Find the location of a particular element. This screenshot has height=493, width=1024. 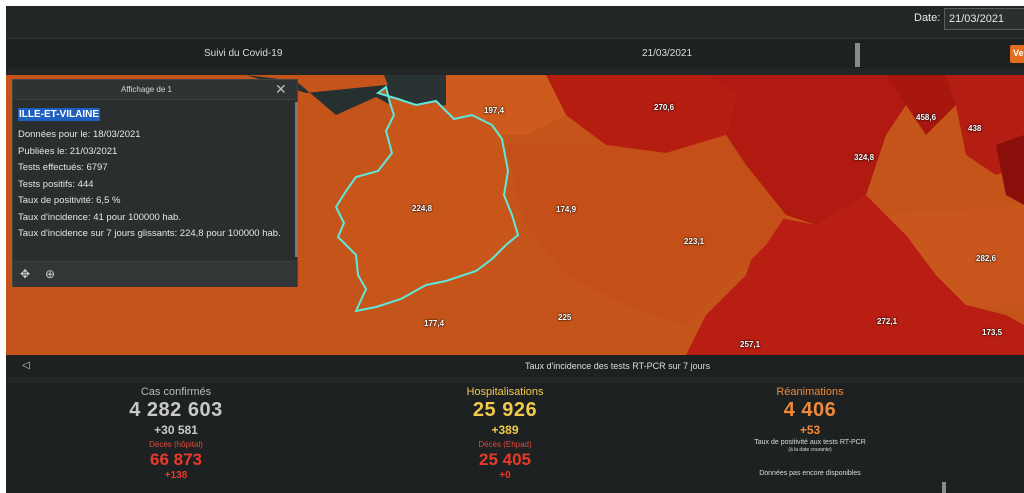

popup-header-title: Affichage de 1 is located at coordinates (147, 89).